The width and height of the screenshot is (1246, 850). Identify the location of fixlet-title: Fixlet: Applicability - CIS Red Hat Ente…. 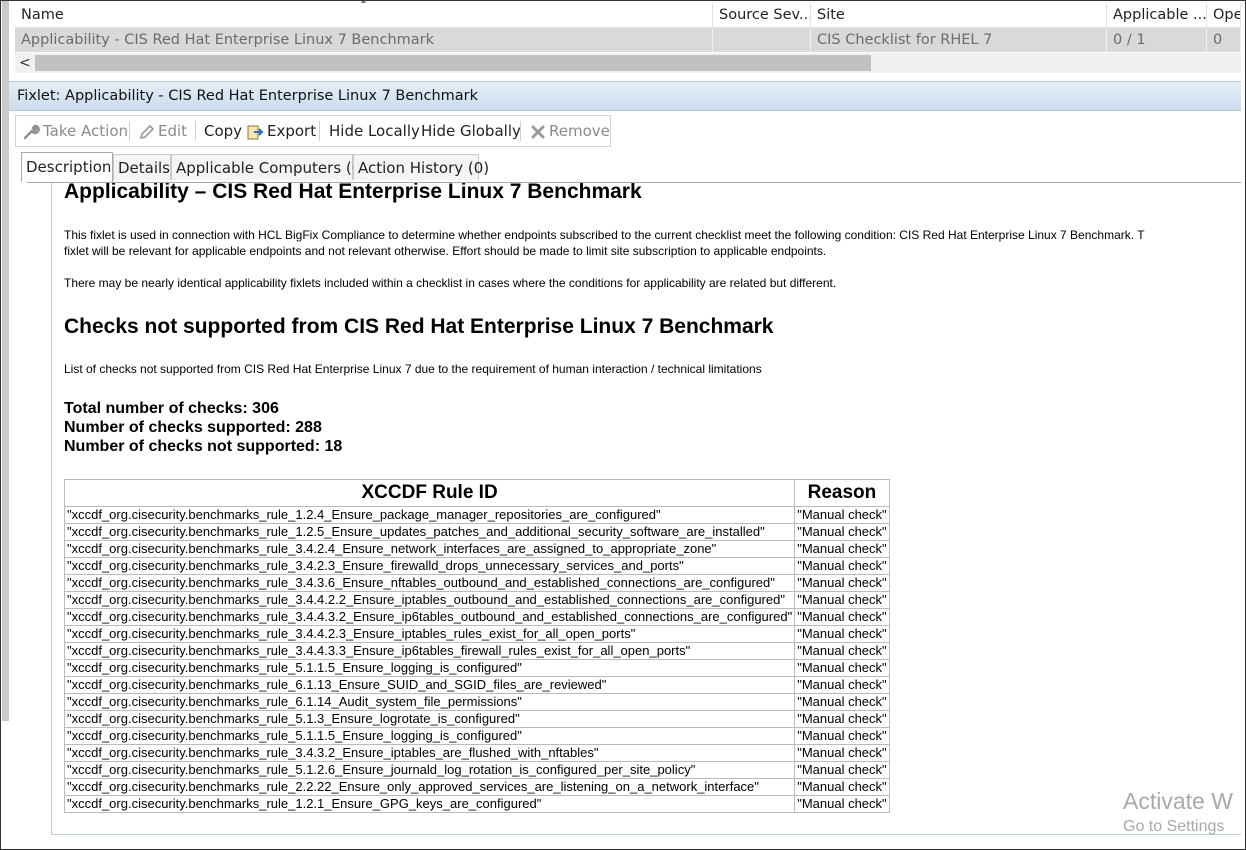
(248, 96).